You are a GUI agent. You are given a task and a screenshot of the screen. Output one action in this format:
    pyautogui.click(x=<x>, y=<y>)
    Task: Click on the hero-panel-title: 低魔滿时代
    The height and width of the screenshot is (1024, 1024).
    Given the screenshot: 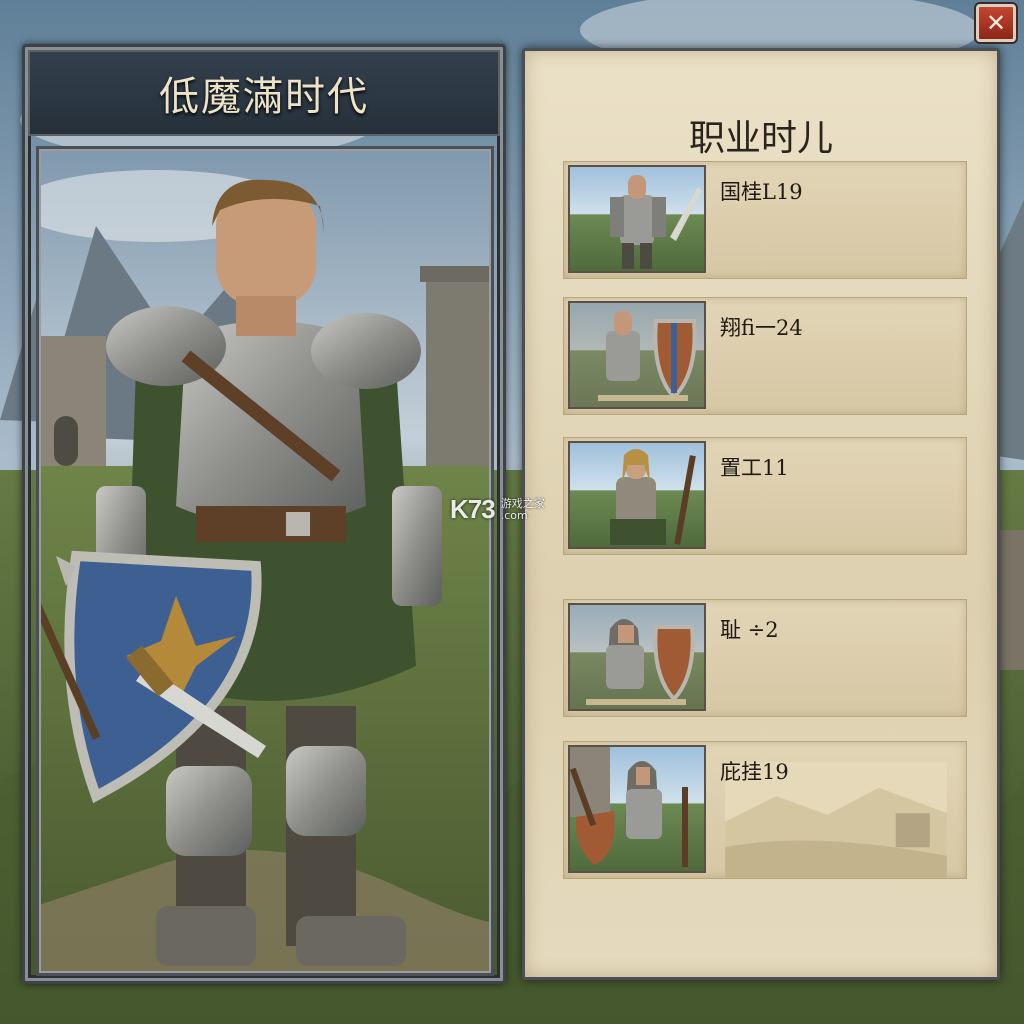 What is the action you would take?
    pyautogui.click(x=264, y=97)
    